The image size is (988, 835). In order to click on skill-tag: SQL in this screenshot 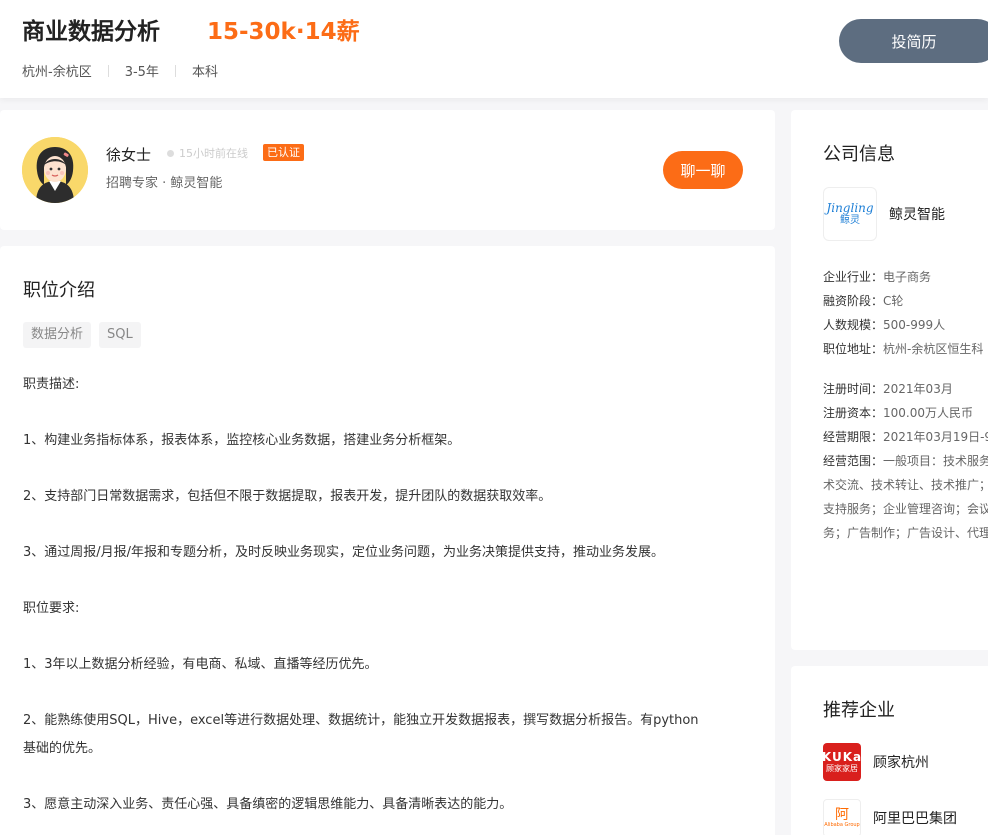, I will do `click(120, 335)`.